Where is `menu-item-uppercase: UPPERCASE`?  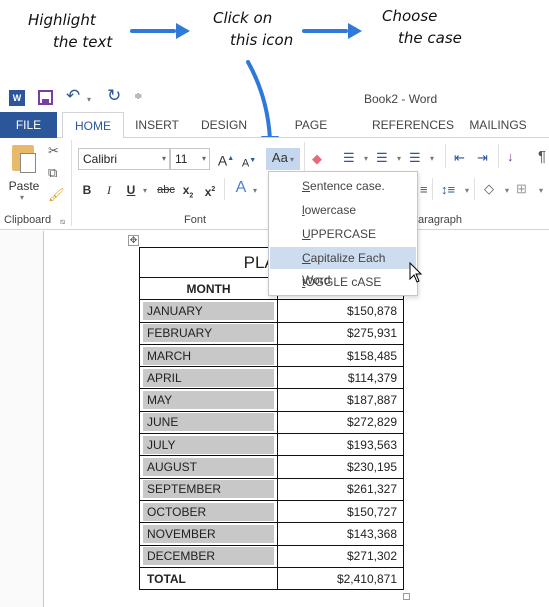
menu-item-uppercase: UPPERCASE is located at coordinates (343, 234).